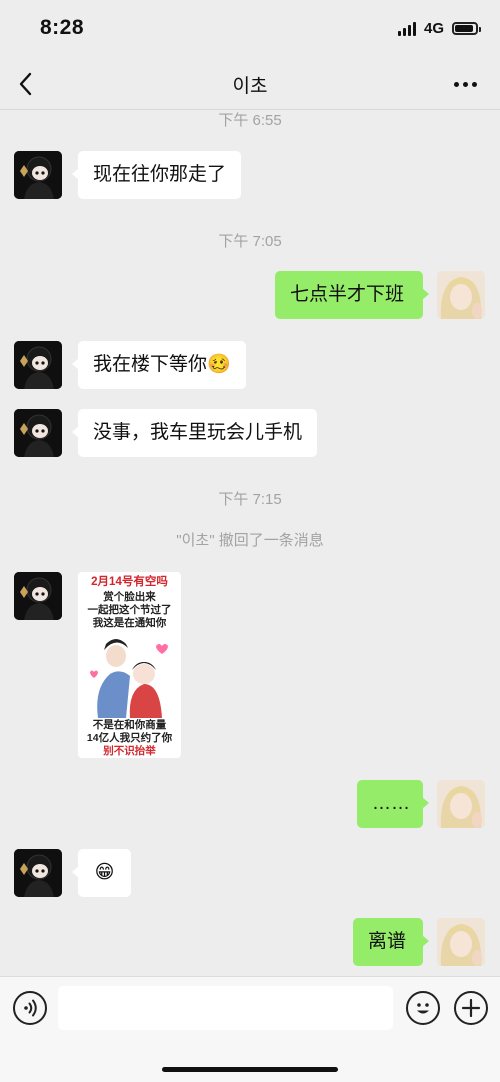 This screenshot has width=500, height=1082. I want to click on message-input, so click(225, 1008).